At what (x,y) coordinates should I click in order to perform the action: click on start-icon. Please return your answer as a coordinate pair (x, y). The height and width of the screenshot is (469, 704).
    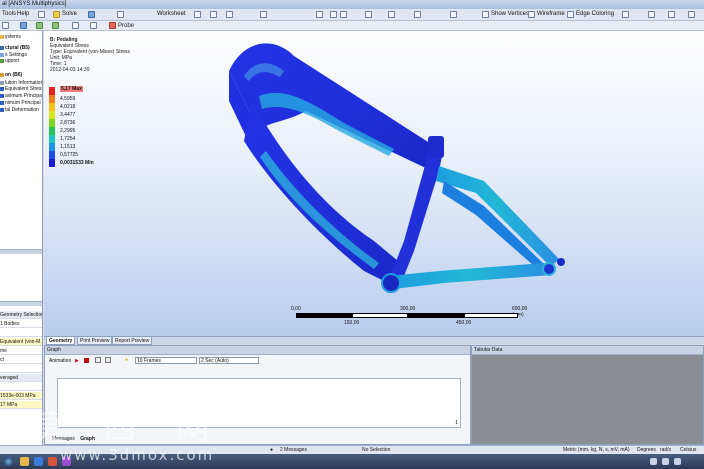
    Looking at the image, I should click on (8, 461).